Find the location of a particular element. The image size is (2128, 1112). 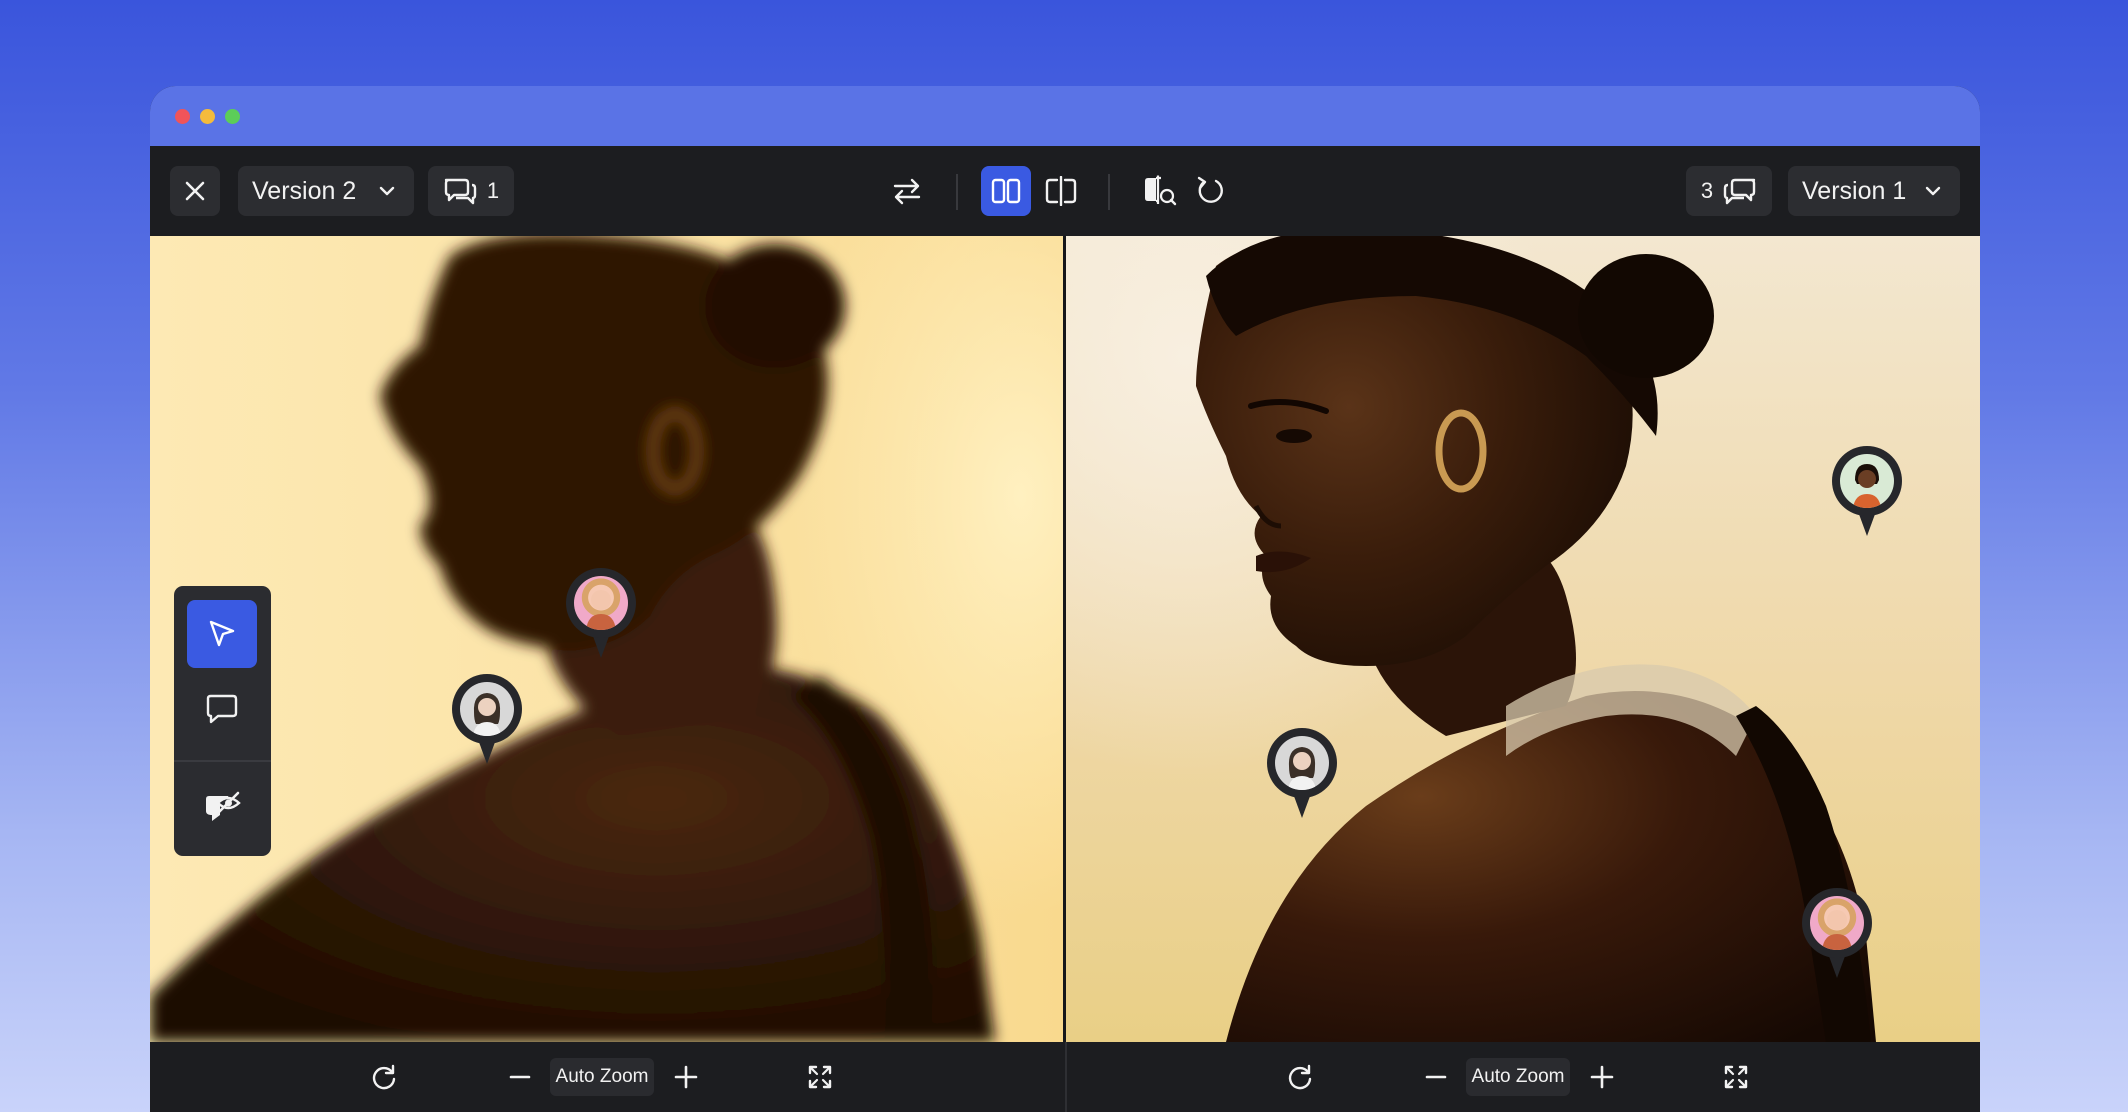

right-fullscreen-button is located at coordinates (1736, 1077).